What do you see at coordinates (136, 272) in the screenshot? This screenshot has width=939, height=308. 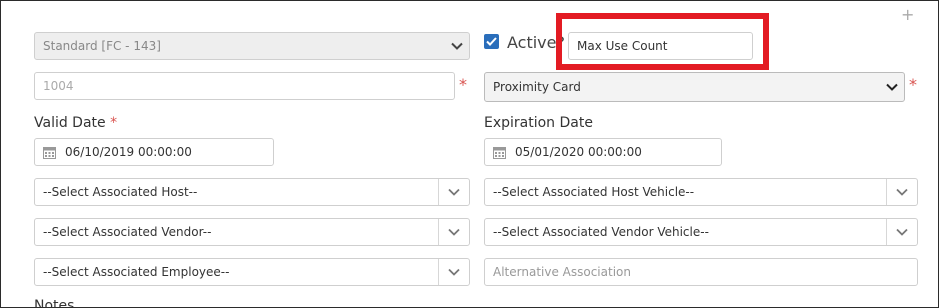 I see `associated-employee-value: --Select Associated Employee--` at bounding box center [136, 272].